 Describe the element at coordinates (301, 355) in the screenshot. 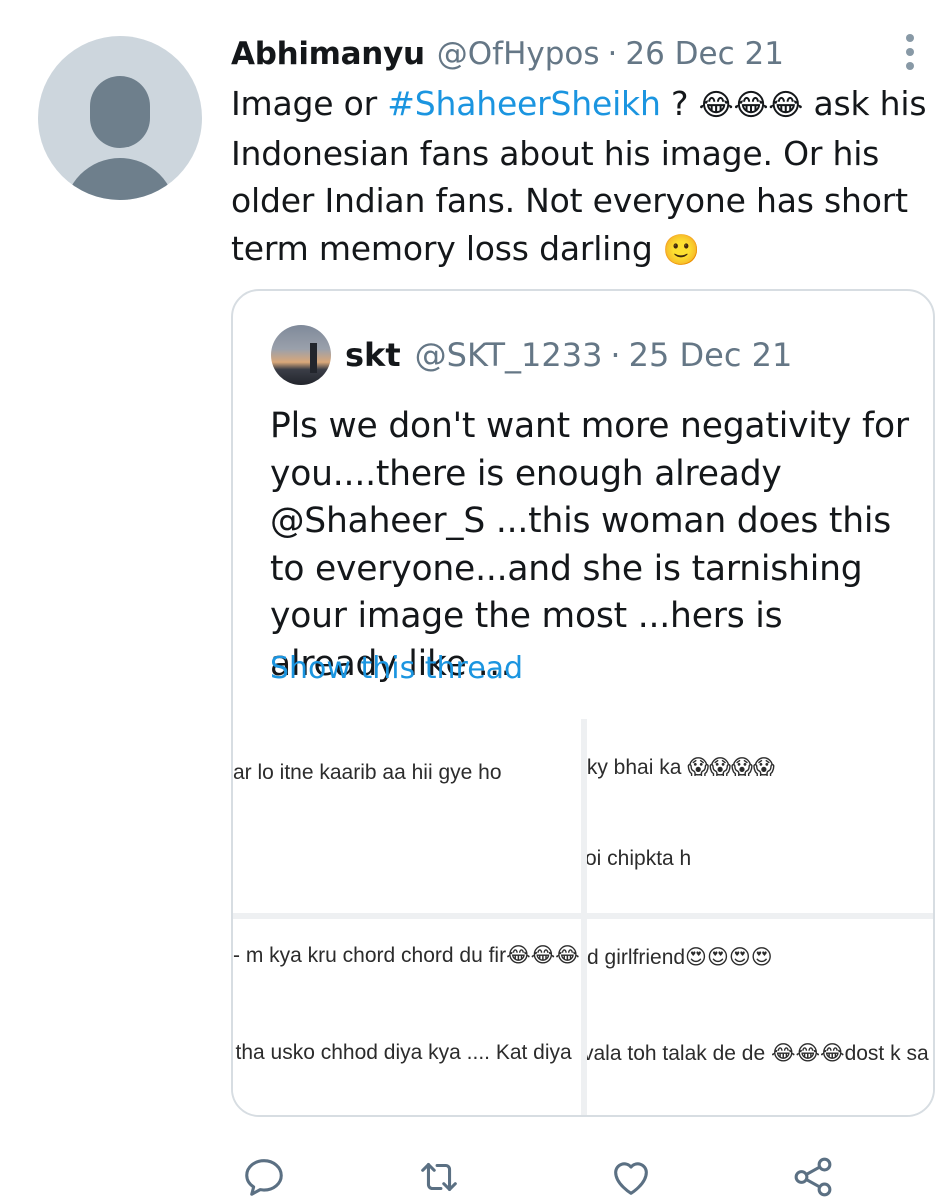

I see `quoted-author-avatar` at that location.